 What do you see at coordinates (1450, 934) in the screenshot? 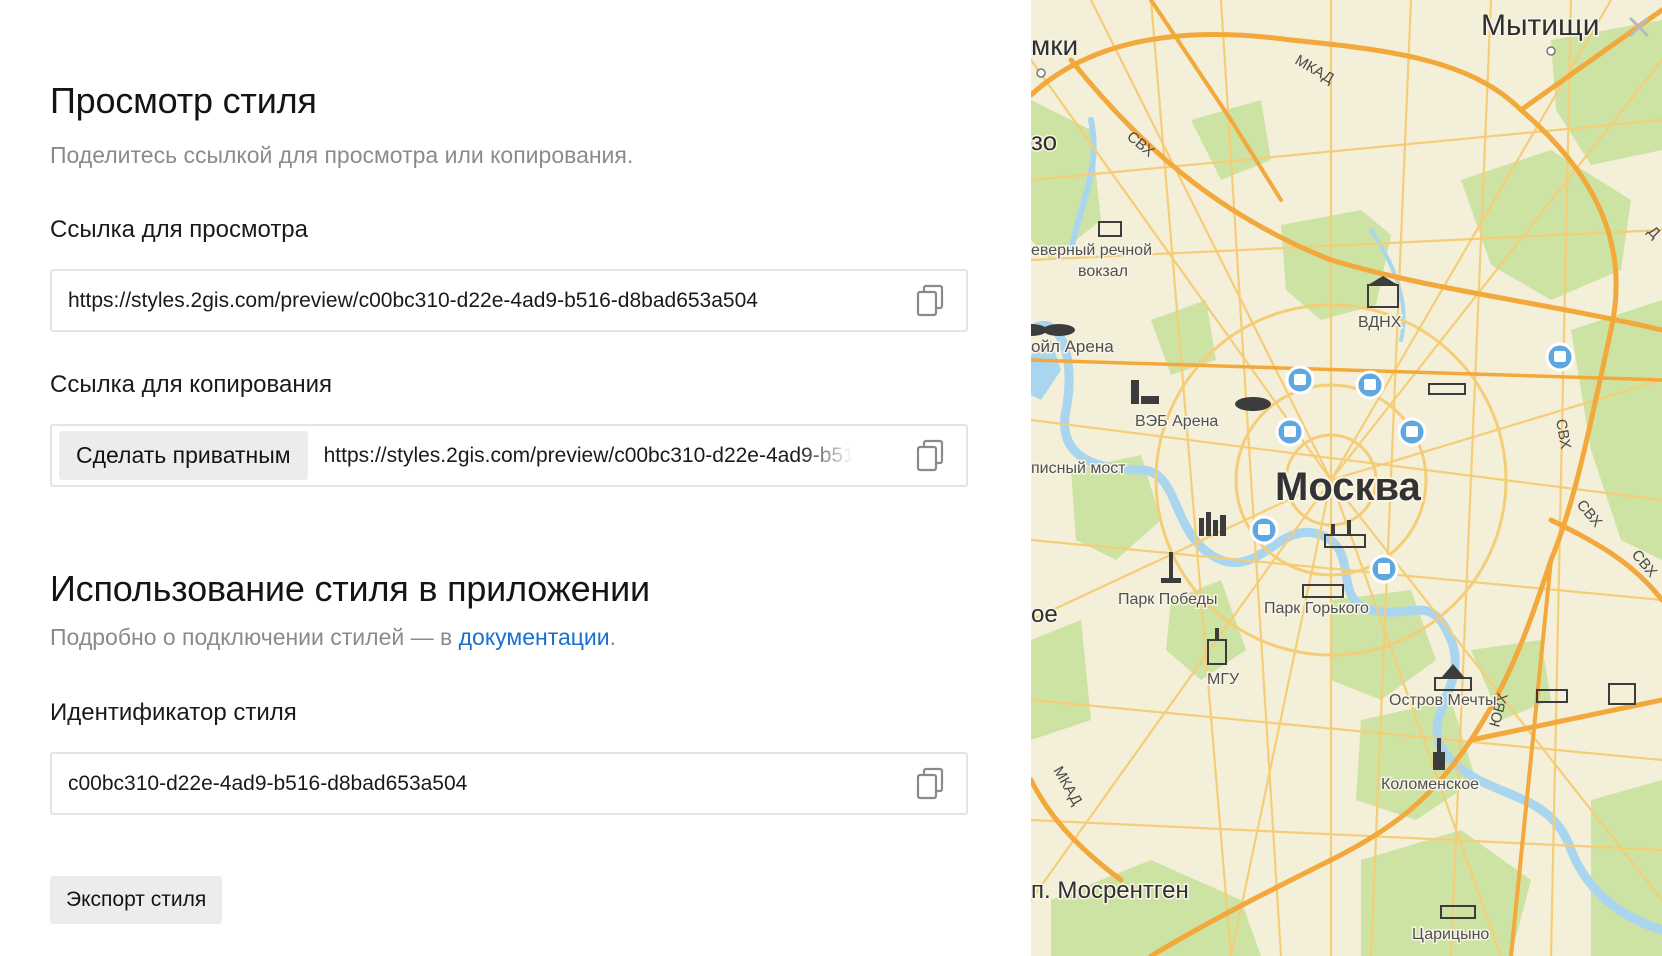
I see `tsaritsyno-label: Царицыно` at bounding box center [1450, 934].